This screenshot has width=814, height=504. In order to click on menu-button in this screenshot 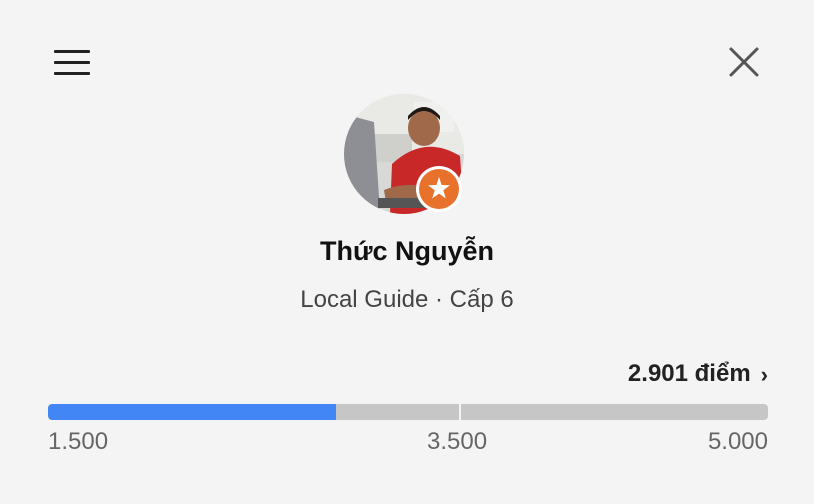, I will do `click(72, 62)`.